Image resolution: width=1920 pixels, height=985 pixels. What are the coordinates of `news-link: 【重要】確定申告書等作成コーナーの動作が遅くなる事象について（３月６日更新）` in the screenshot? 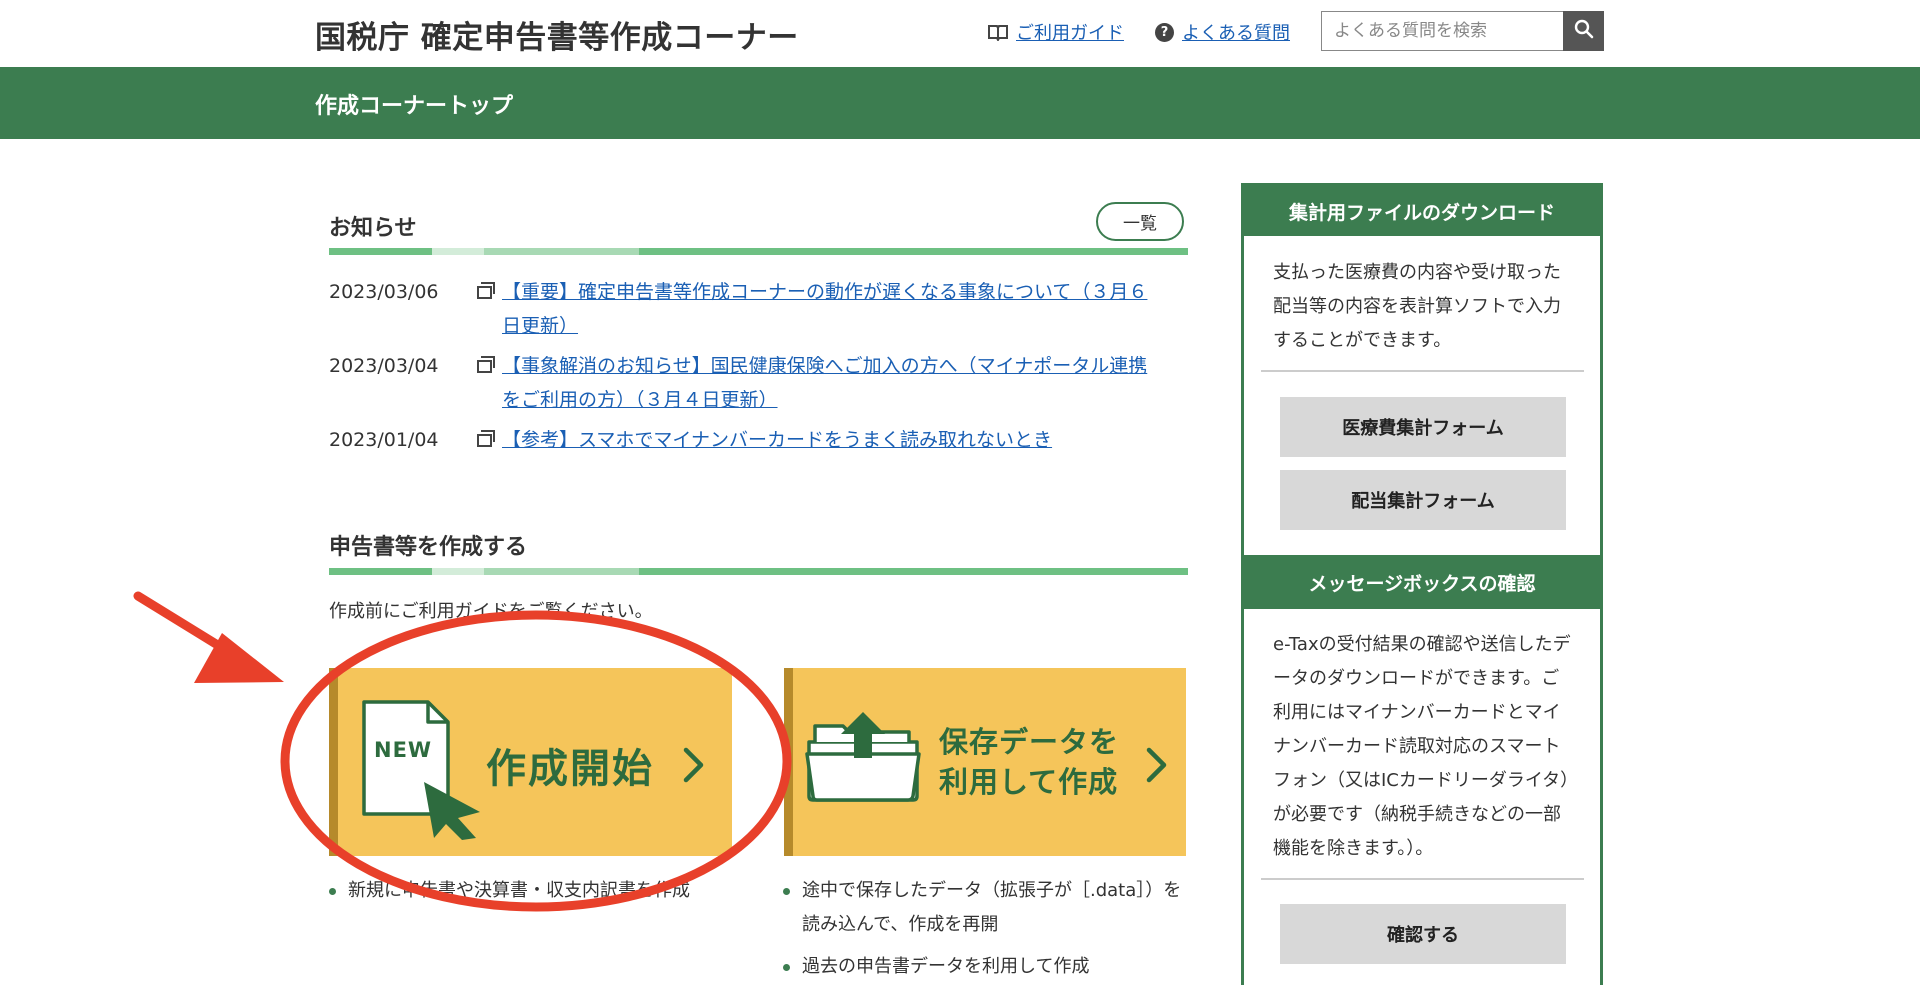 It's located at (832, 309).